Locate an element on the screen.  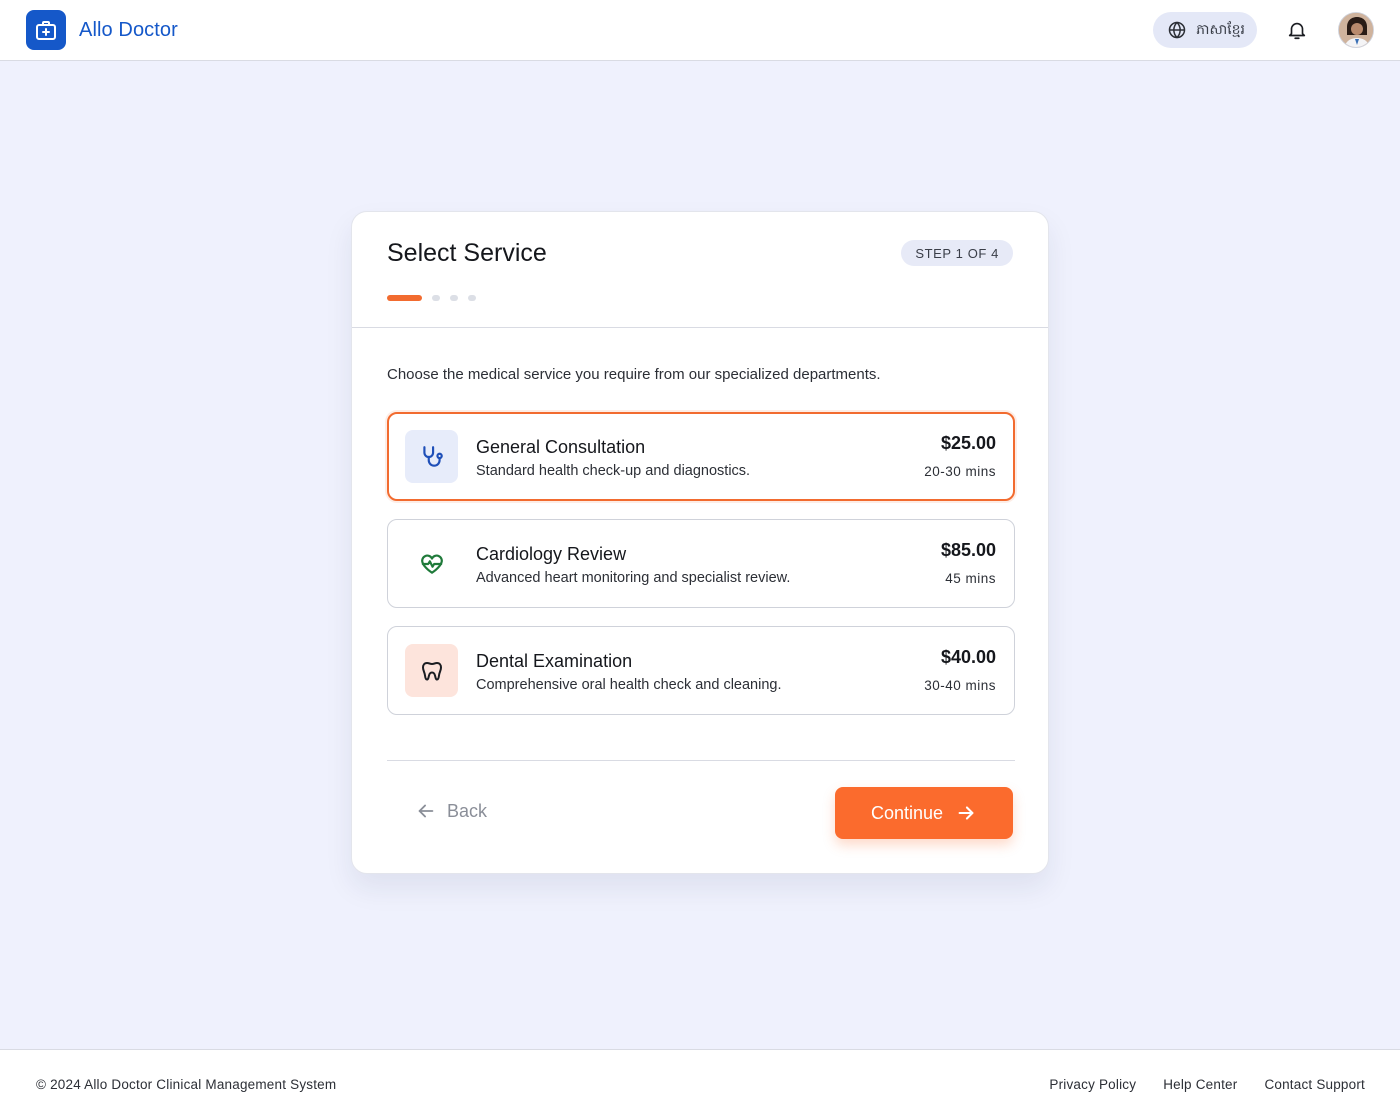
globe-icon is located at coordinates (1177, 30).